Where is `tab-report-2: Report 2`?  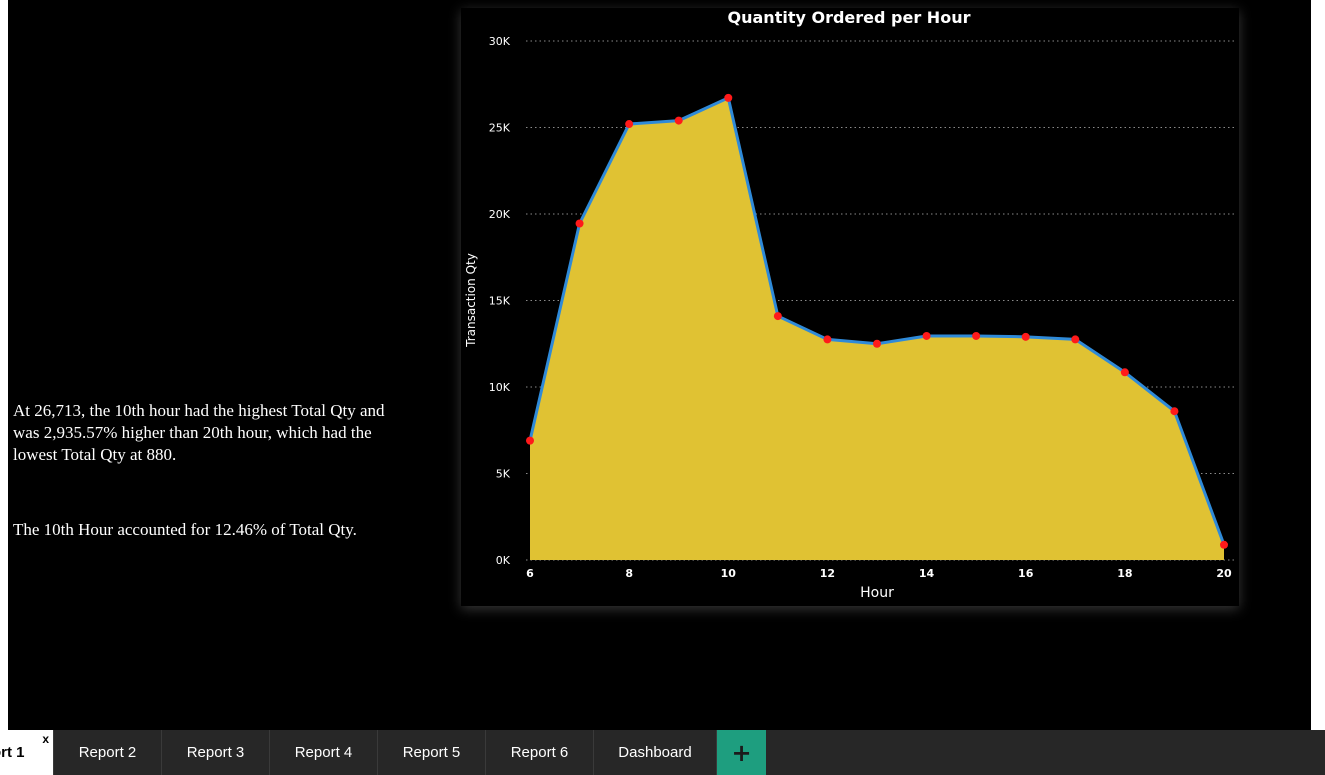
tab-report-2: Report 2 is located at coordinates (108, 752).